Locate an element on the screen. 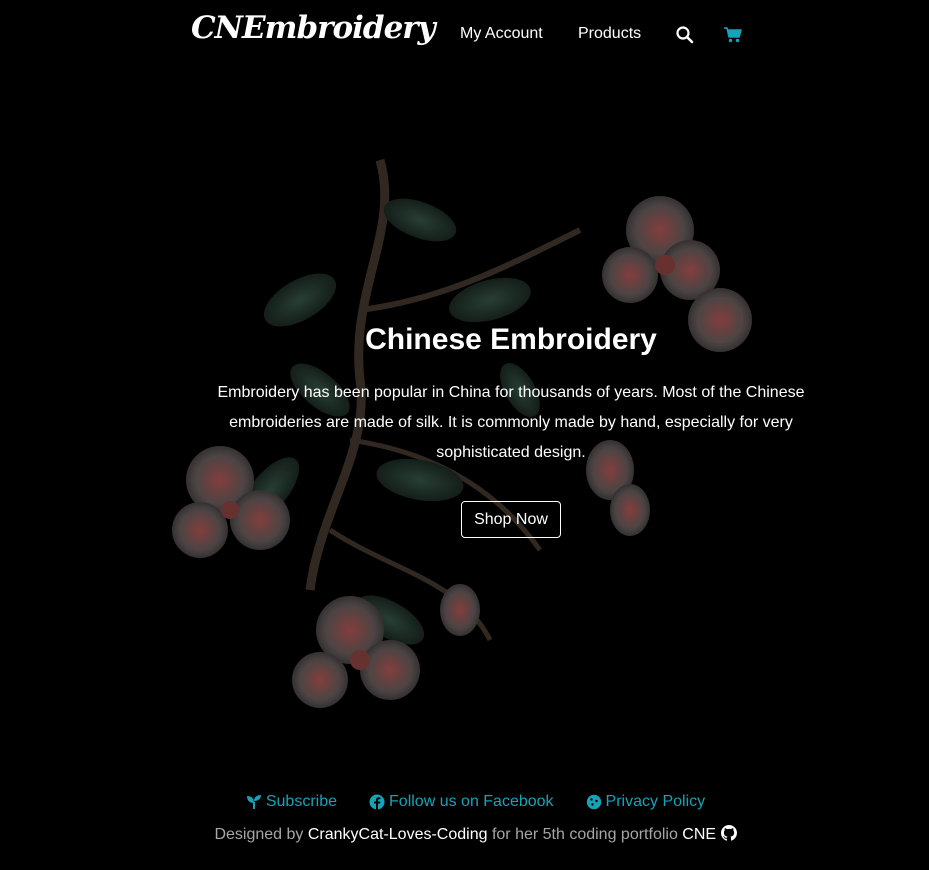 This screenshot has width=929, height=870. navbar: CNEmbroidery My Account Products is located at coordinates (464, 35).